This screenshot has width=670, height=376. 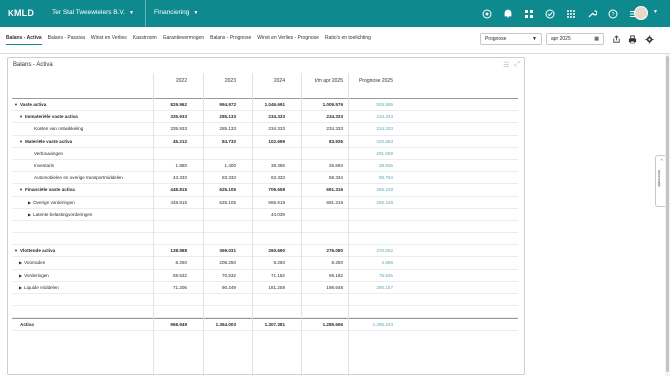 I want to click on check-circle-icon, so click(x=549, y=13).